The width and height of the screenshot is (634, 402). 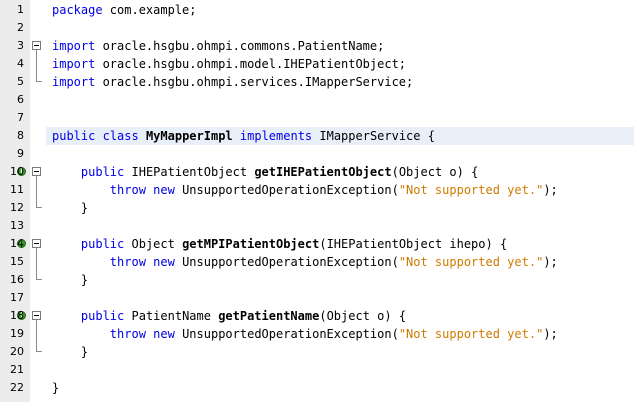 What do you see at coordinates (15, 370) in the screenshot?
I see `gutter-line: 21` at bounding box center [15, 370].